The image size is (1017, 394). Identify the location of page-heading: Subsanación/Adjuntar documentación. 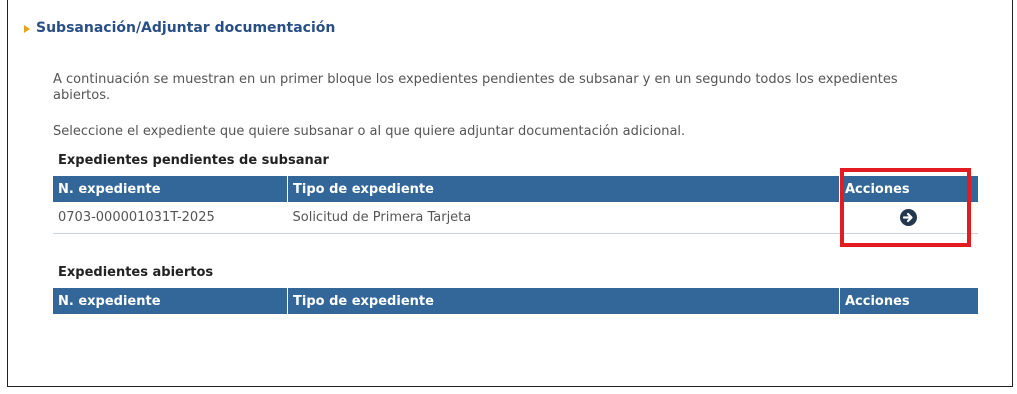
(179, 28).